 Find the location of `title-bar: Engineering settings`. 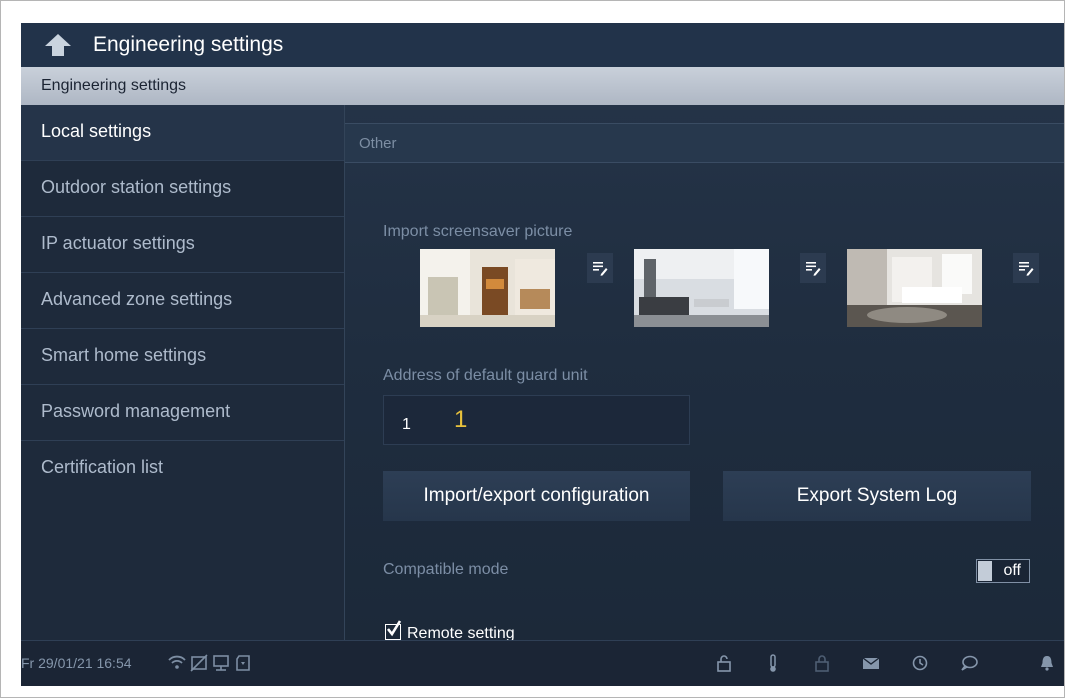

title-bar: Engineering settings is located at coordinates (542, 45).